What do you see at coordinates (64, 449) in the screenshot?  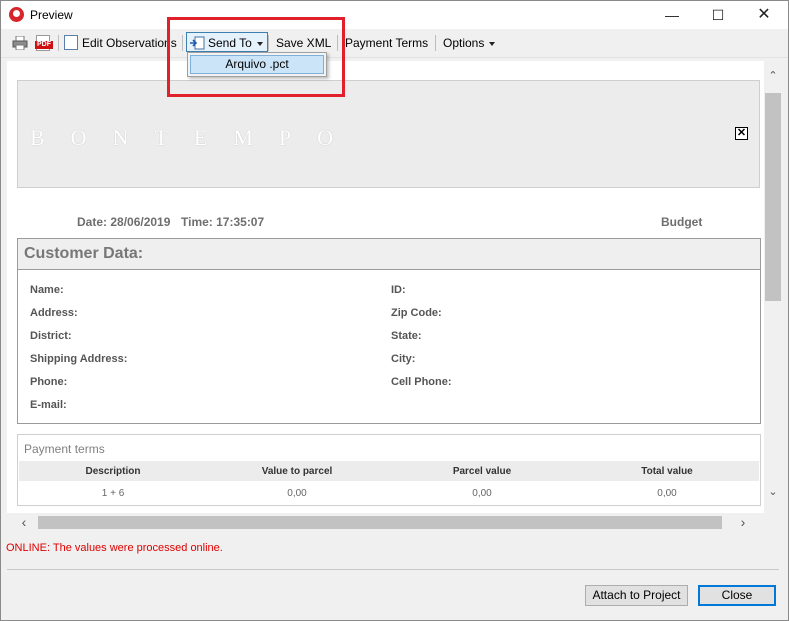 I see `payment-terms-title: Payment terms` at bounding box center [64, 449].